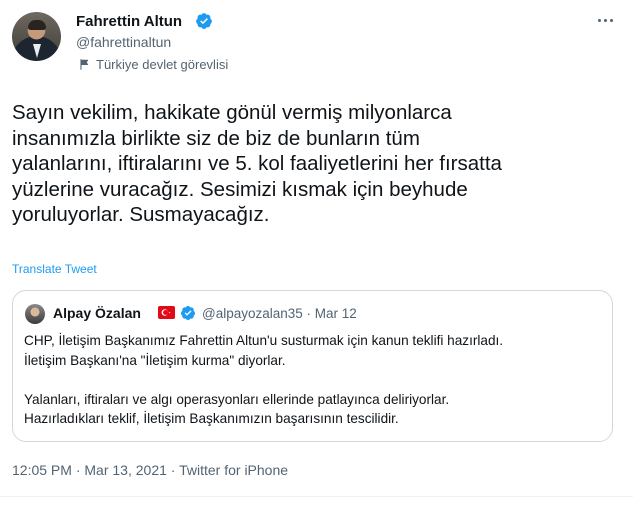 This screenshot has height=506, width=633. Describe the element at coordinates (97, 313) in the screenshot. I see `quoted-author-name: Alpay Özalan` at that location.